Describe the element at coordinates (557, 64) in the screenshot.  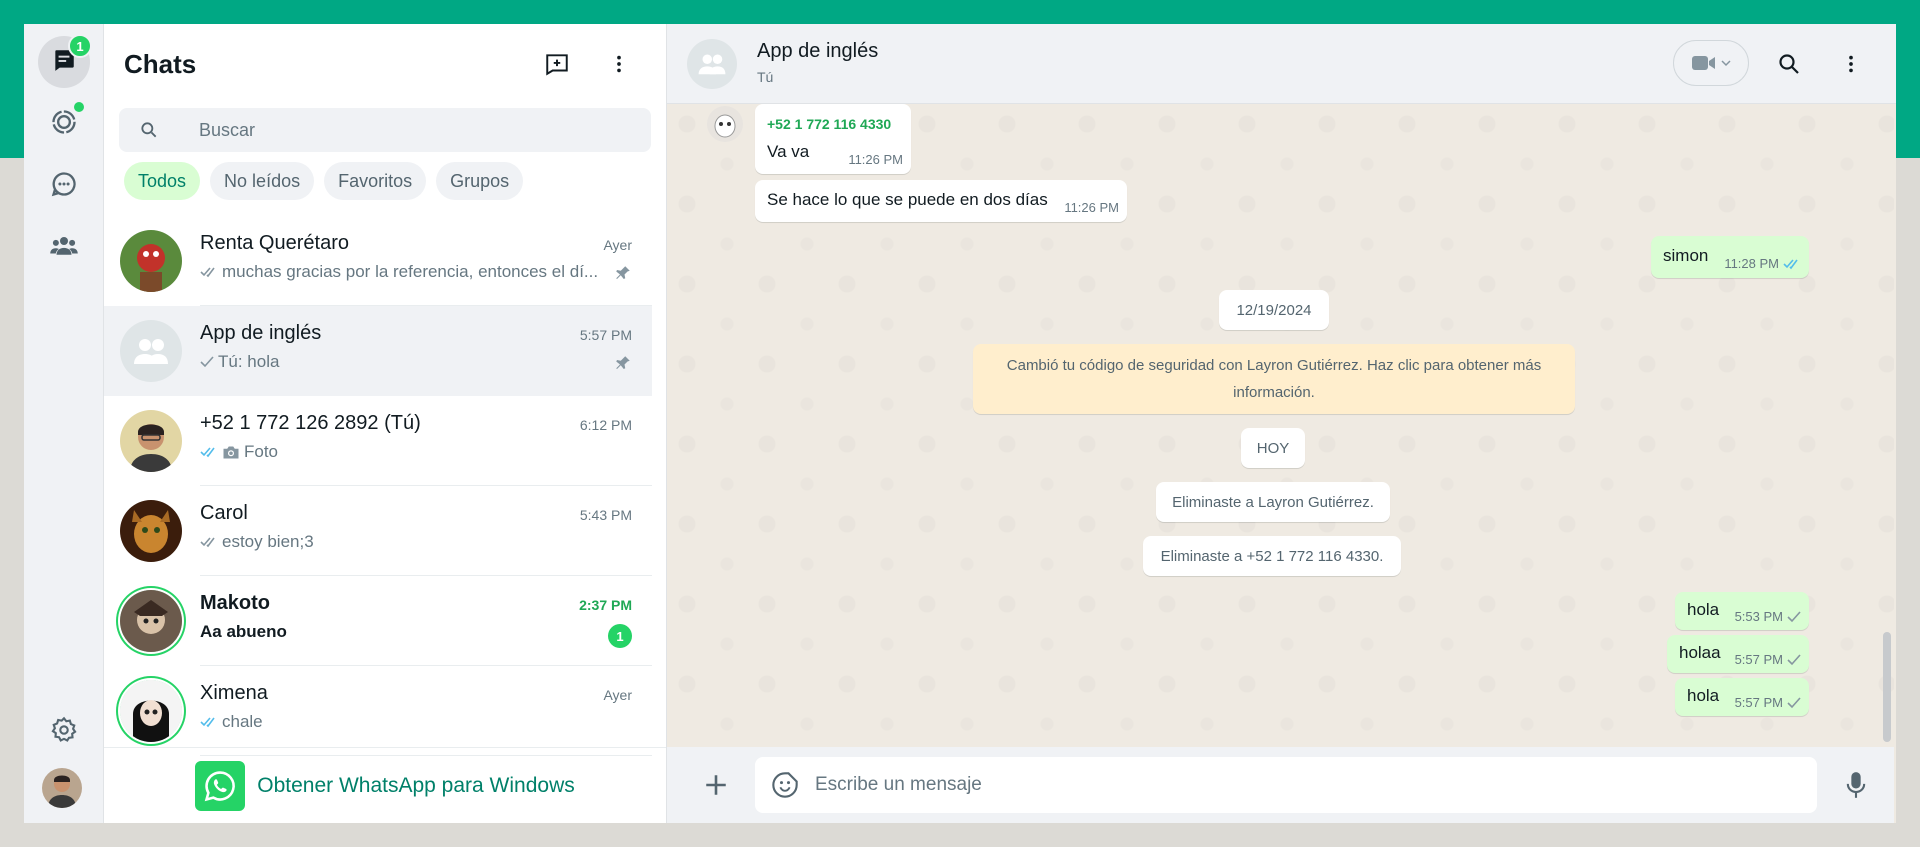
I see `new-chat-button` at that location.